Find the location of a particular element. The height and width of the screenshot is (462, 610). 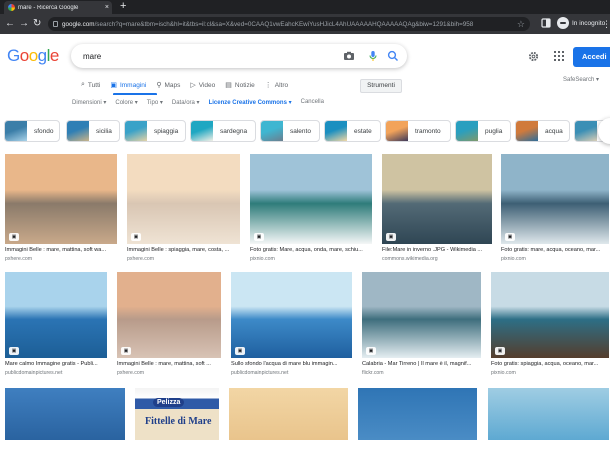

related-chip-tramonto: tramonto is located at coordinates (418, 131).